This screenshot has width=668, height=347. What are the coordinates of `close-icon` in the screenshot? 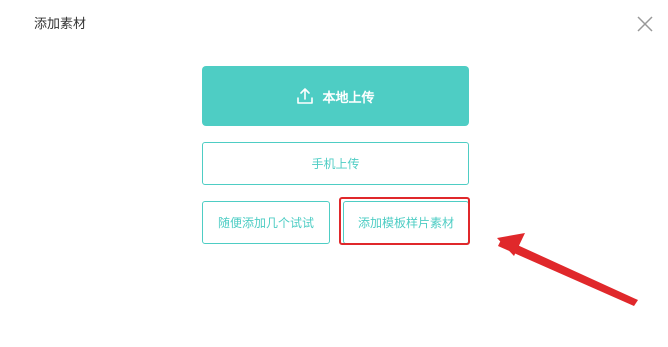 It's located at (645, 24).